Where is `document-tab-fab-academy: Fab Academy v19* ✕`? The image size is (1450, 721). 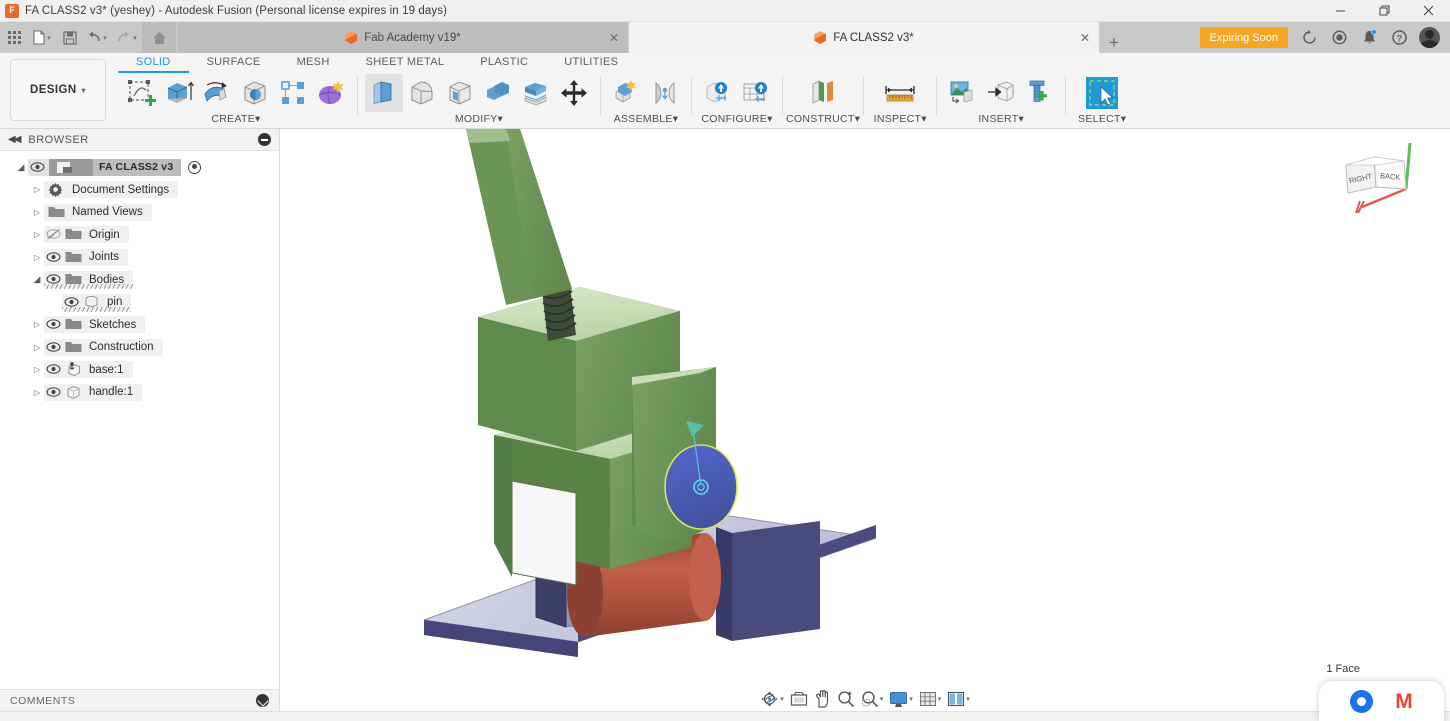
document-tab-fab-academy: Fab Academy v19* ✕ is located at coordinates (403, 37).